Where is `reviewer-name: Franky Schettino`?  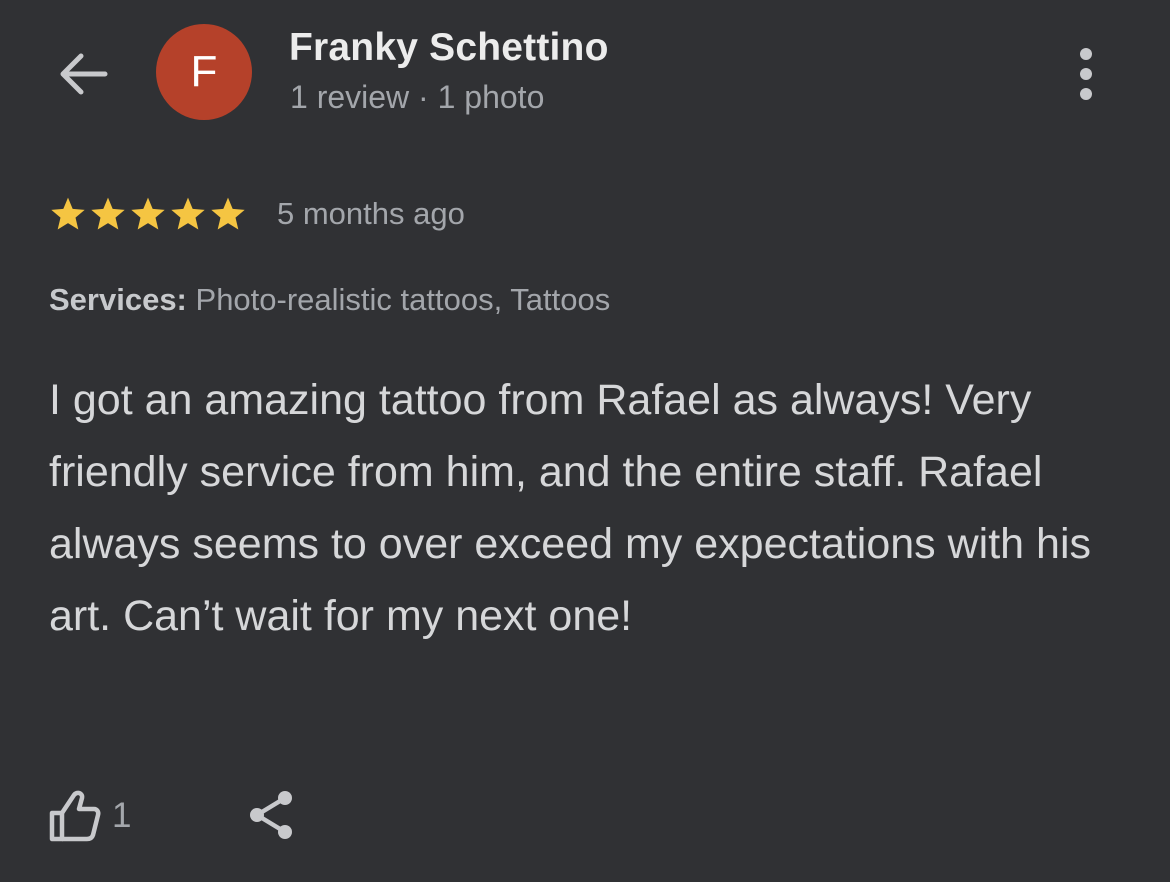 reviewer-name: Franky Schettino is located at coordinates (449, 48).